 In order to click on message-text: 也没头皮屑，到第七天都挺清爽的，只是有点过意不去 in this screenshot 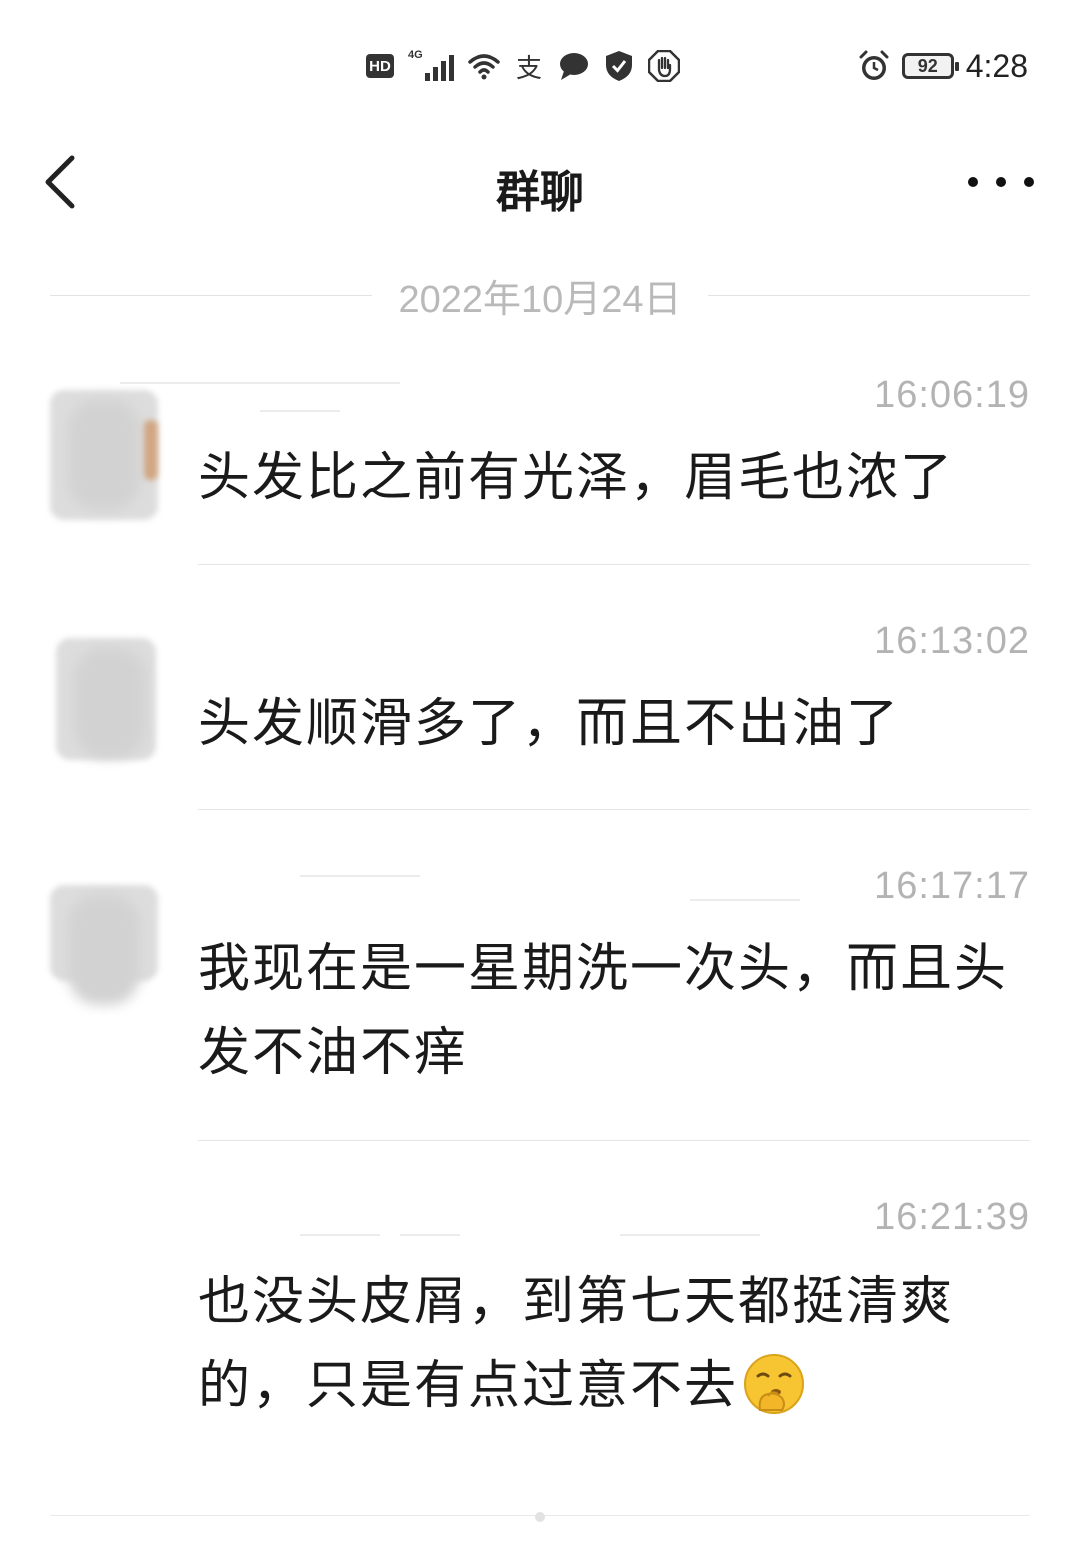, I will do `click(613, 1344)`.